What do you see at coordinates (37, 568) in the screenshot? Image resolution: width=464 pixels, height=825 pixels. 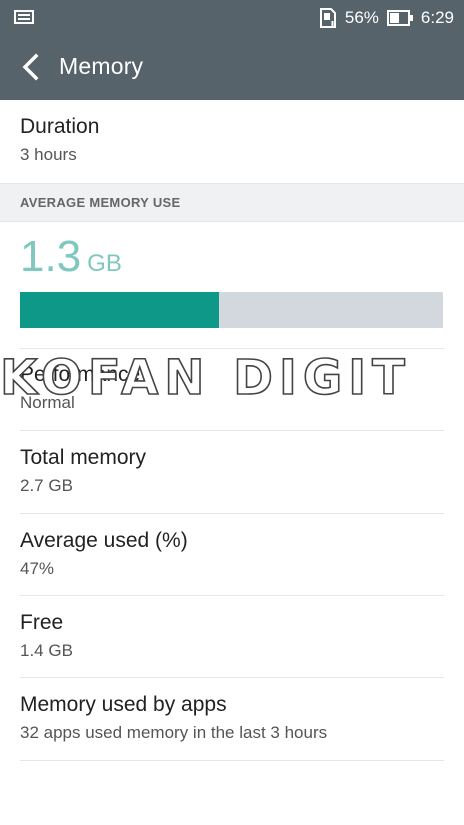 I see `list-item-value: 47%` at bounding box center [37, 568].